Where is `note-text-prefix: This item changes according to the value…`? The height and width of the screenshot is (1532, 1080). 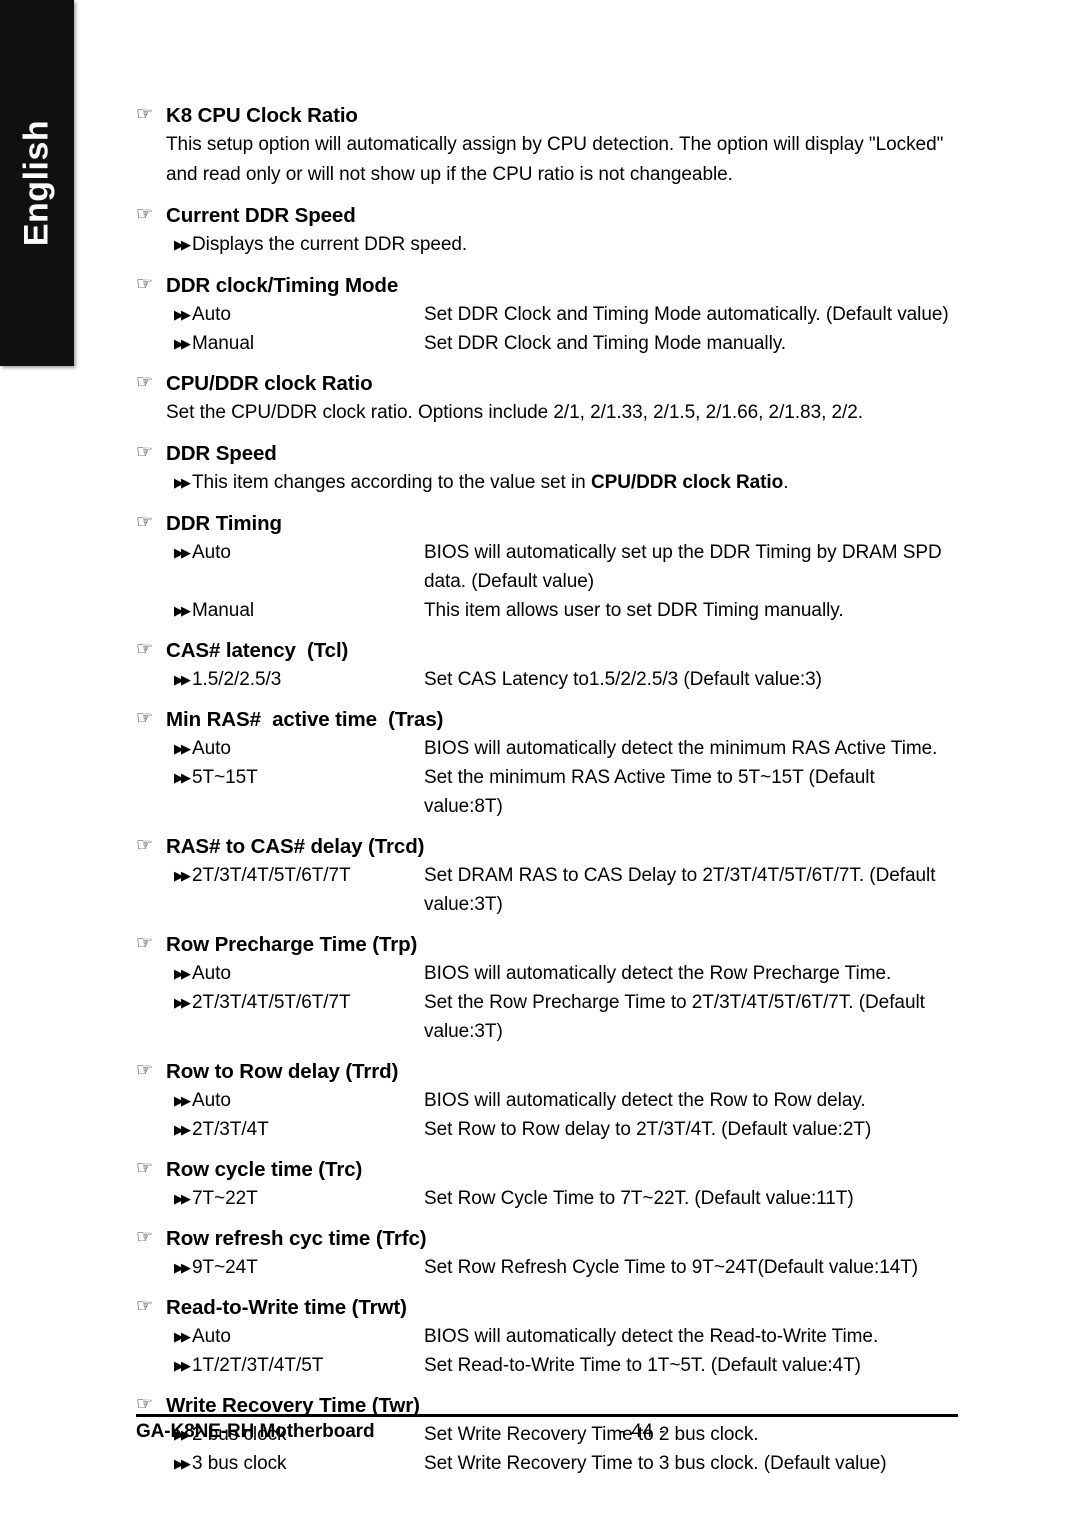 note-text-prefix: This item changes according to the value… is located at coordinates (391, 482).